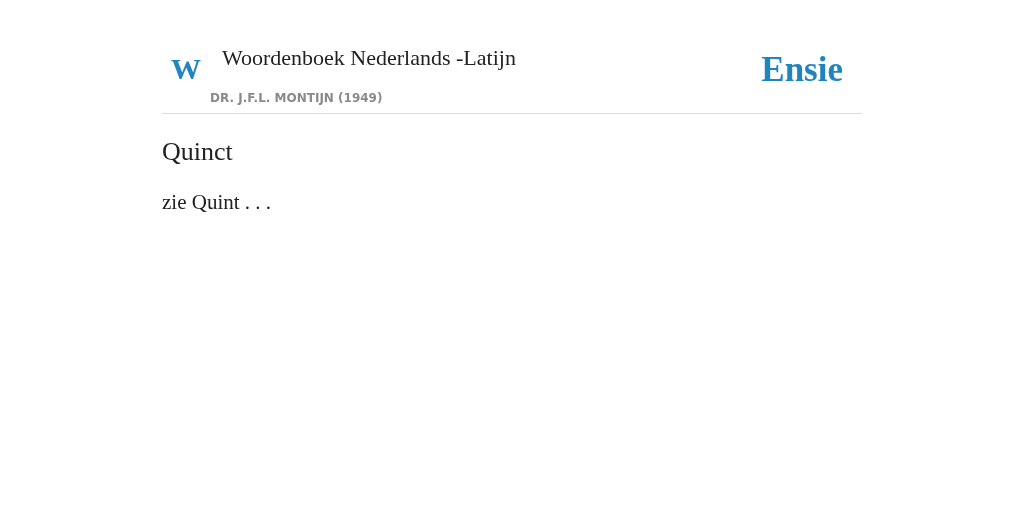 The height and width of the screenshot is (512, 1024). I want to click on brand-logo: Ensie, so click(802, 69).